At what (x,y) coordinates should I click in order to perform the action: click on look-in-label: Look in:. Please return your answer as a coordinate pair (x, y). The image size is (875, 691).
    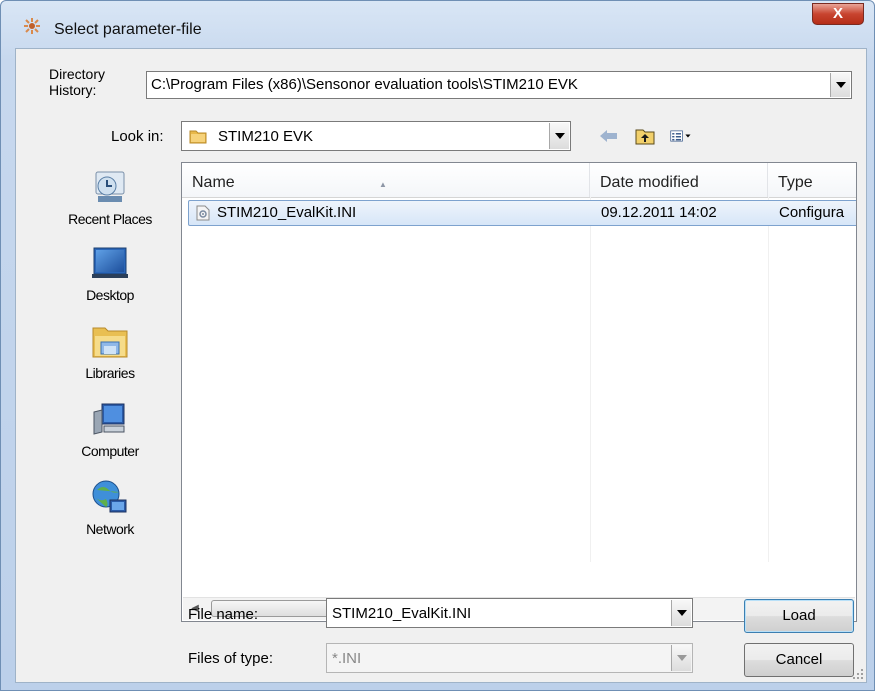
    Looking at the image, I should click on (137, 136).